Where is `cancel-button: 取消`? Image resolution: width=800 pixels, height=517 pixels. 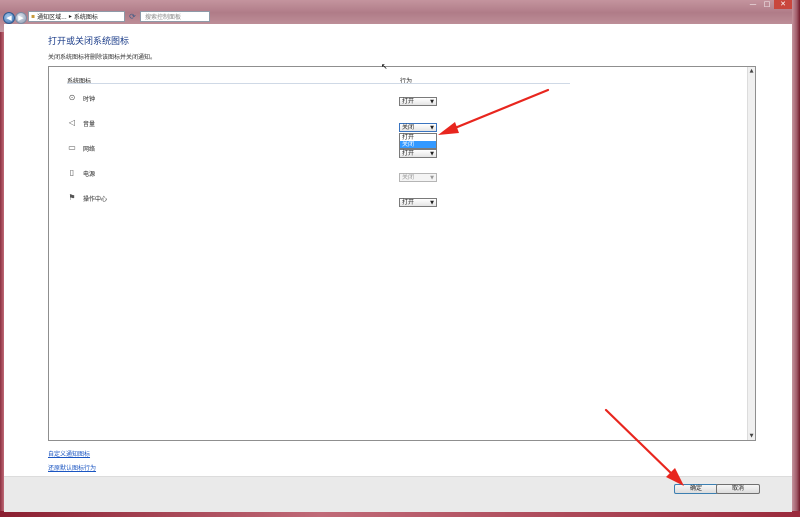 cancel-button: 取消 is located at coordinates (738, 489).